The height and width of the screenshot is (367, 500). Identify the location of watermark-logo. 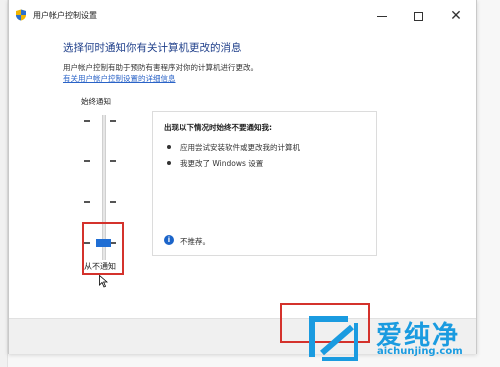
(333, 338).